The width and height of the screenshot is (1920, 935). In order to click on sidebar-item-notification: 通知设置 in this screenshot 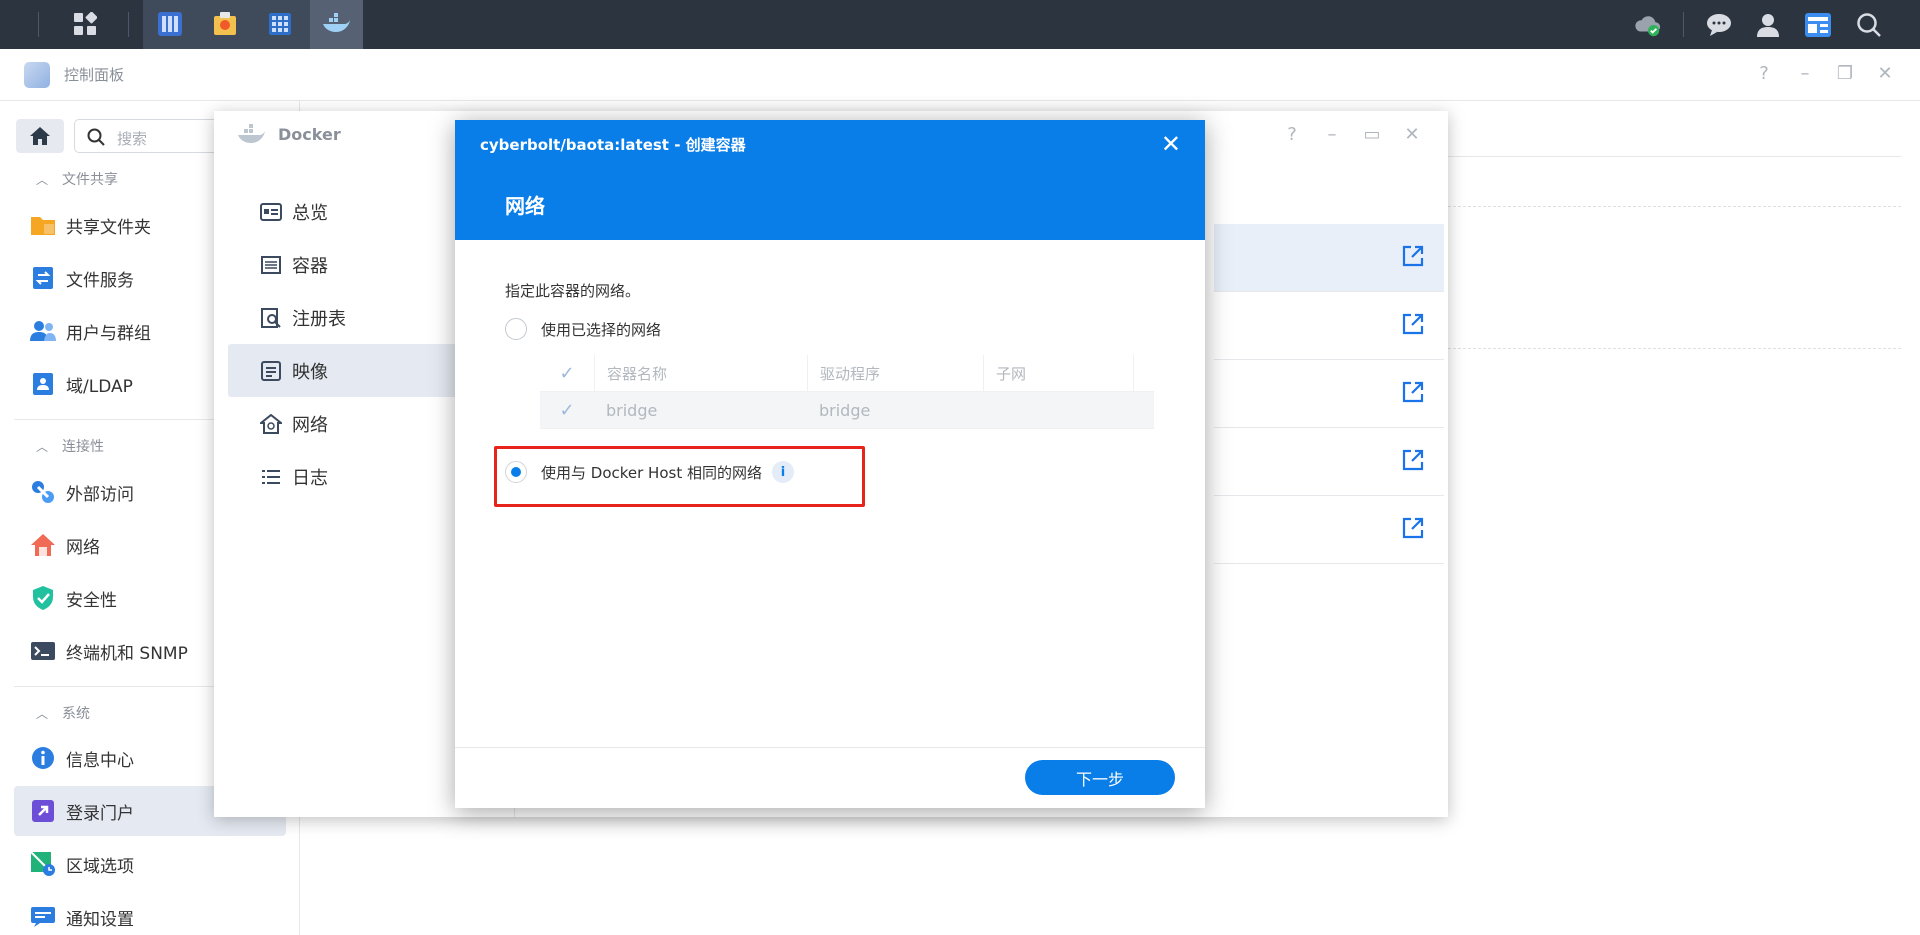, I will do `click(150, 913)`.